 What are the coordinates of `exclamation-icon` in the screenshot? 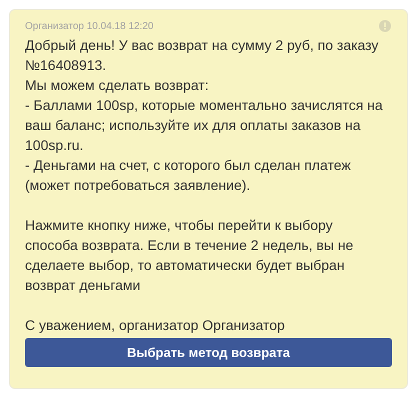 It's located at (385, 26).